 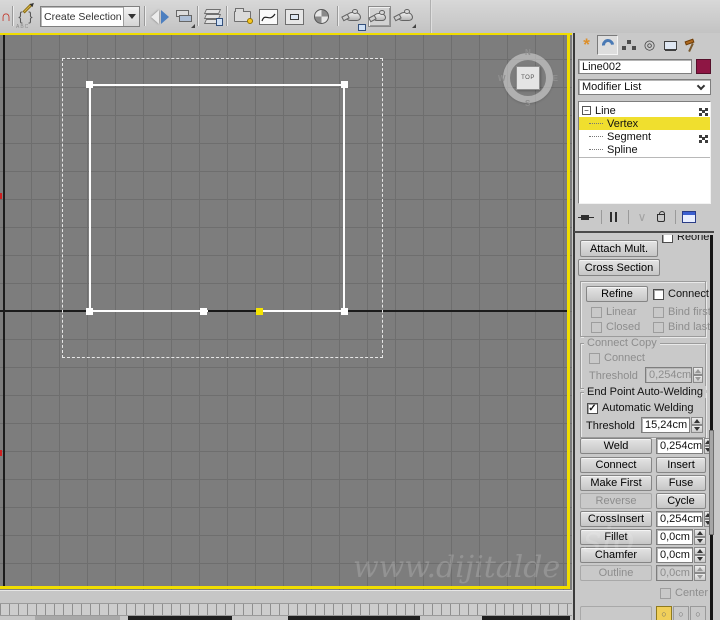 I want to click on weld-threshold-spinner: 0,254cm, so click(x=683, y=446).